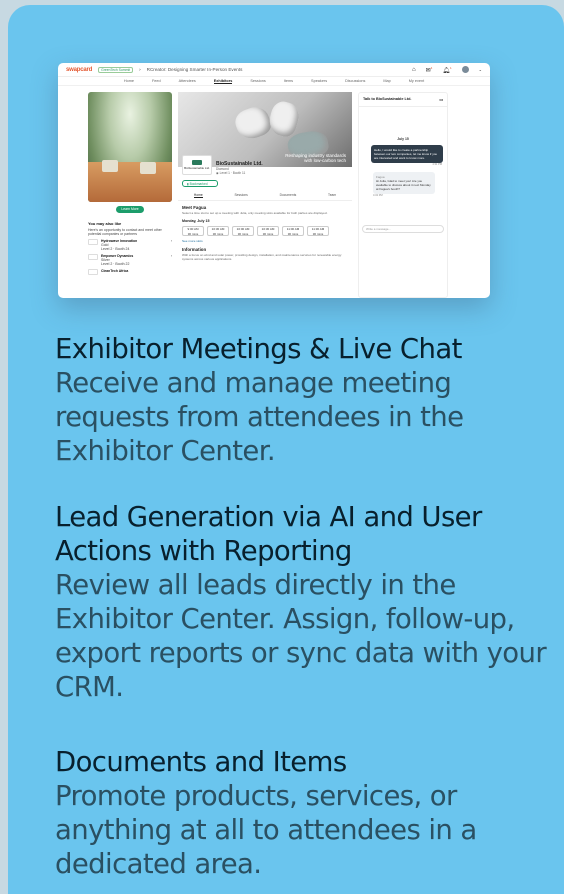 Image resolution: width=564 pixels, height=894 pixels. Describe the element at coordinates (156, 81) in the screenshot. I see `nav-feed: Feed` at that location.